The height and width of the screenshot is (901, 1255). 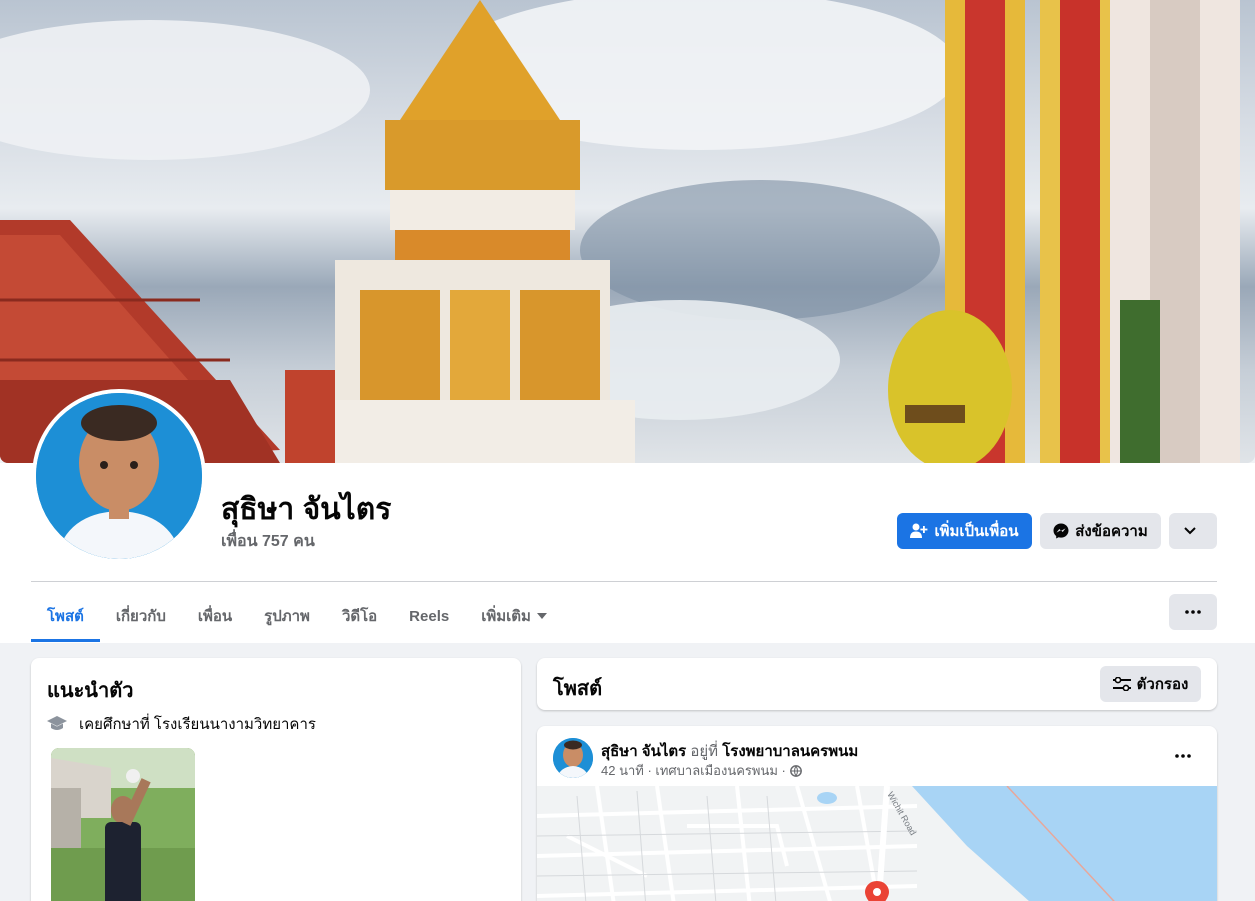 I want to click on profile-avatar, so click(x=119, y=476).